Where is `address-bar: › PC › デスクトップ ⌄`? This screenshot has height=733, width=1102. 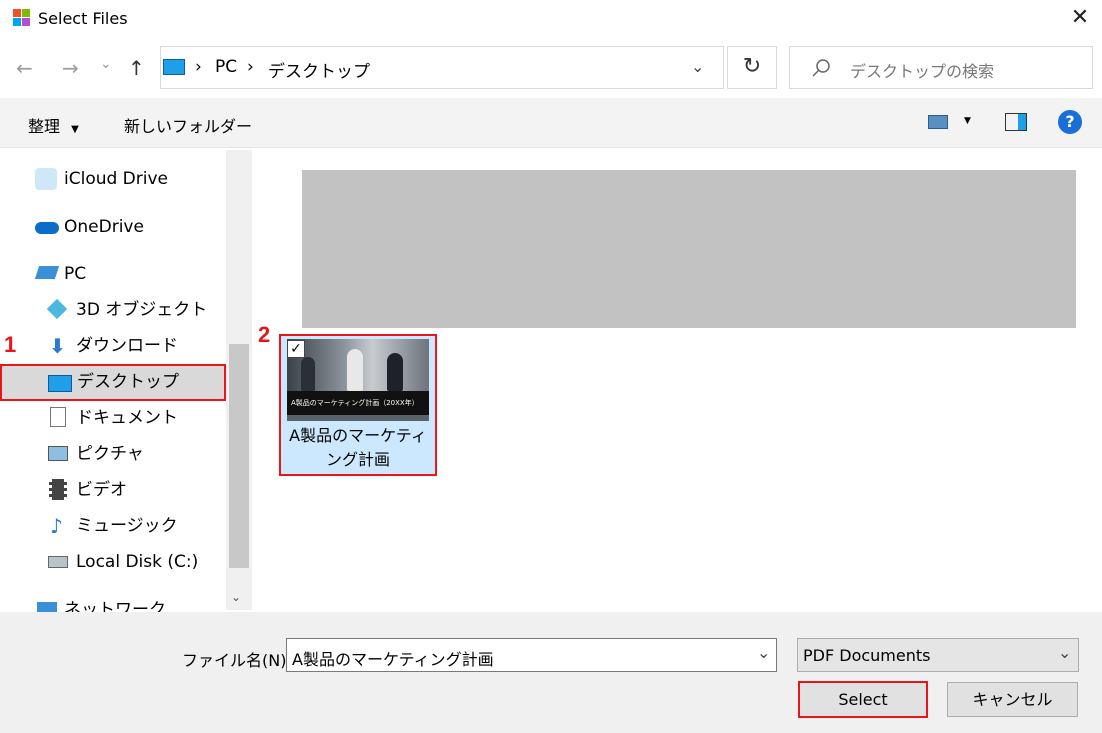
address-bar: › PC › デスクトップ ⌄ is located at coordinates (442, 67).